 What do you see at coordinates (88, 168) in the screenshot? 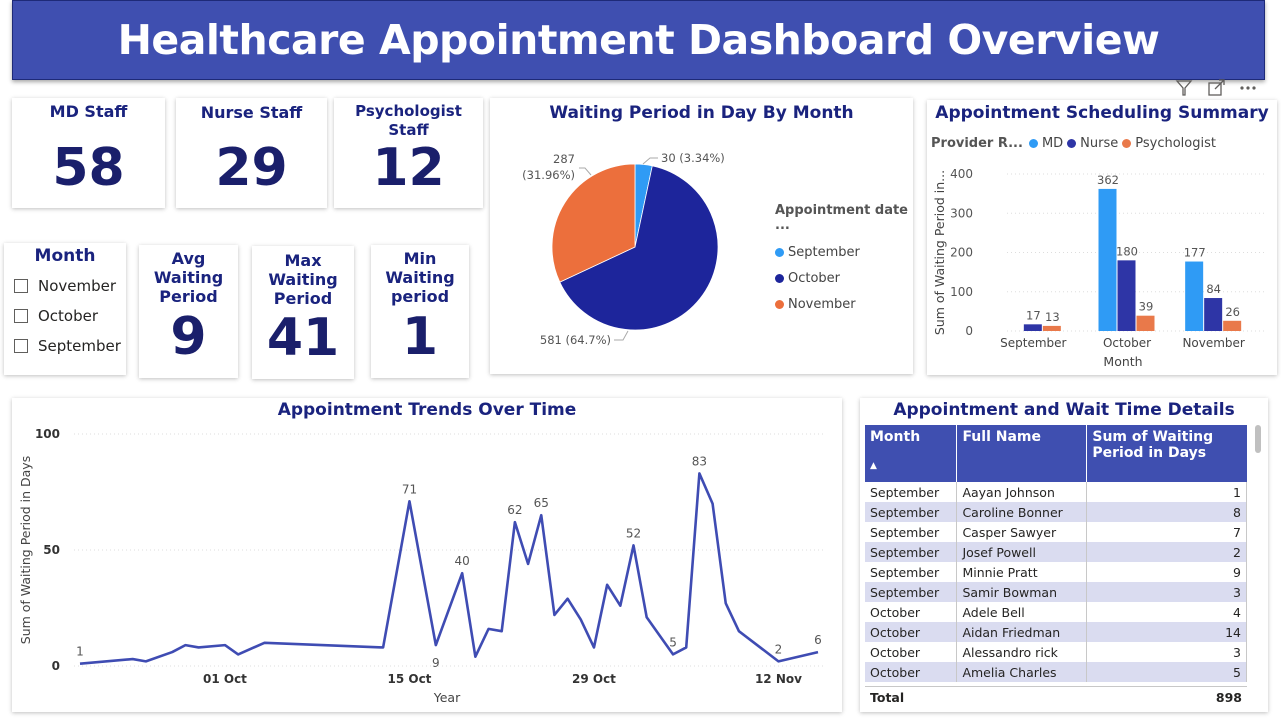
I see `md-staff-value: 58` at bounding box center [88, 168].